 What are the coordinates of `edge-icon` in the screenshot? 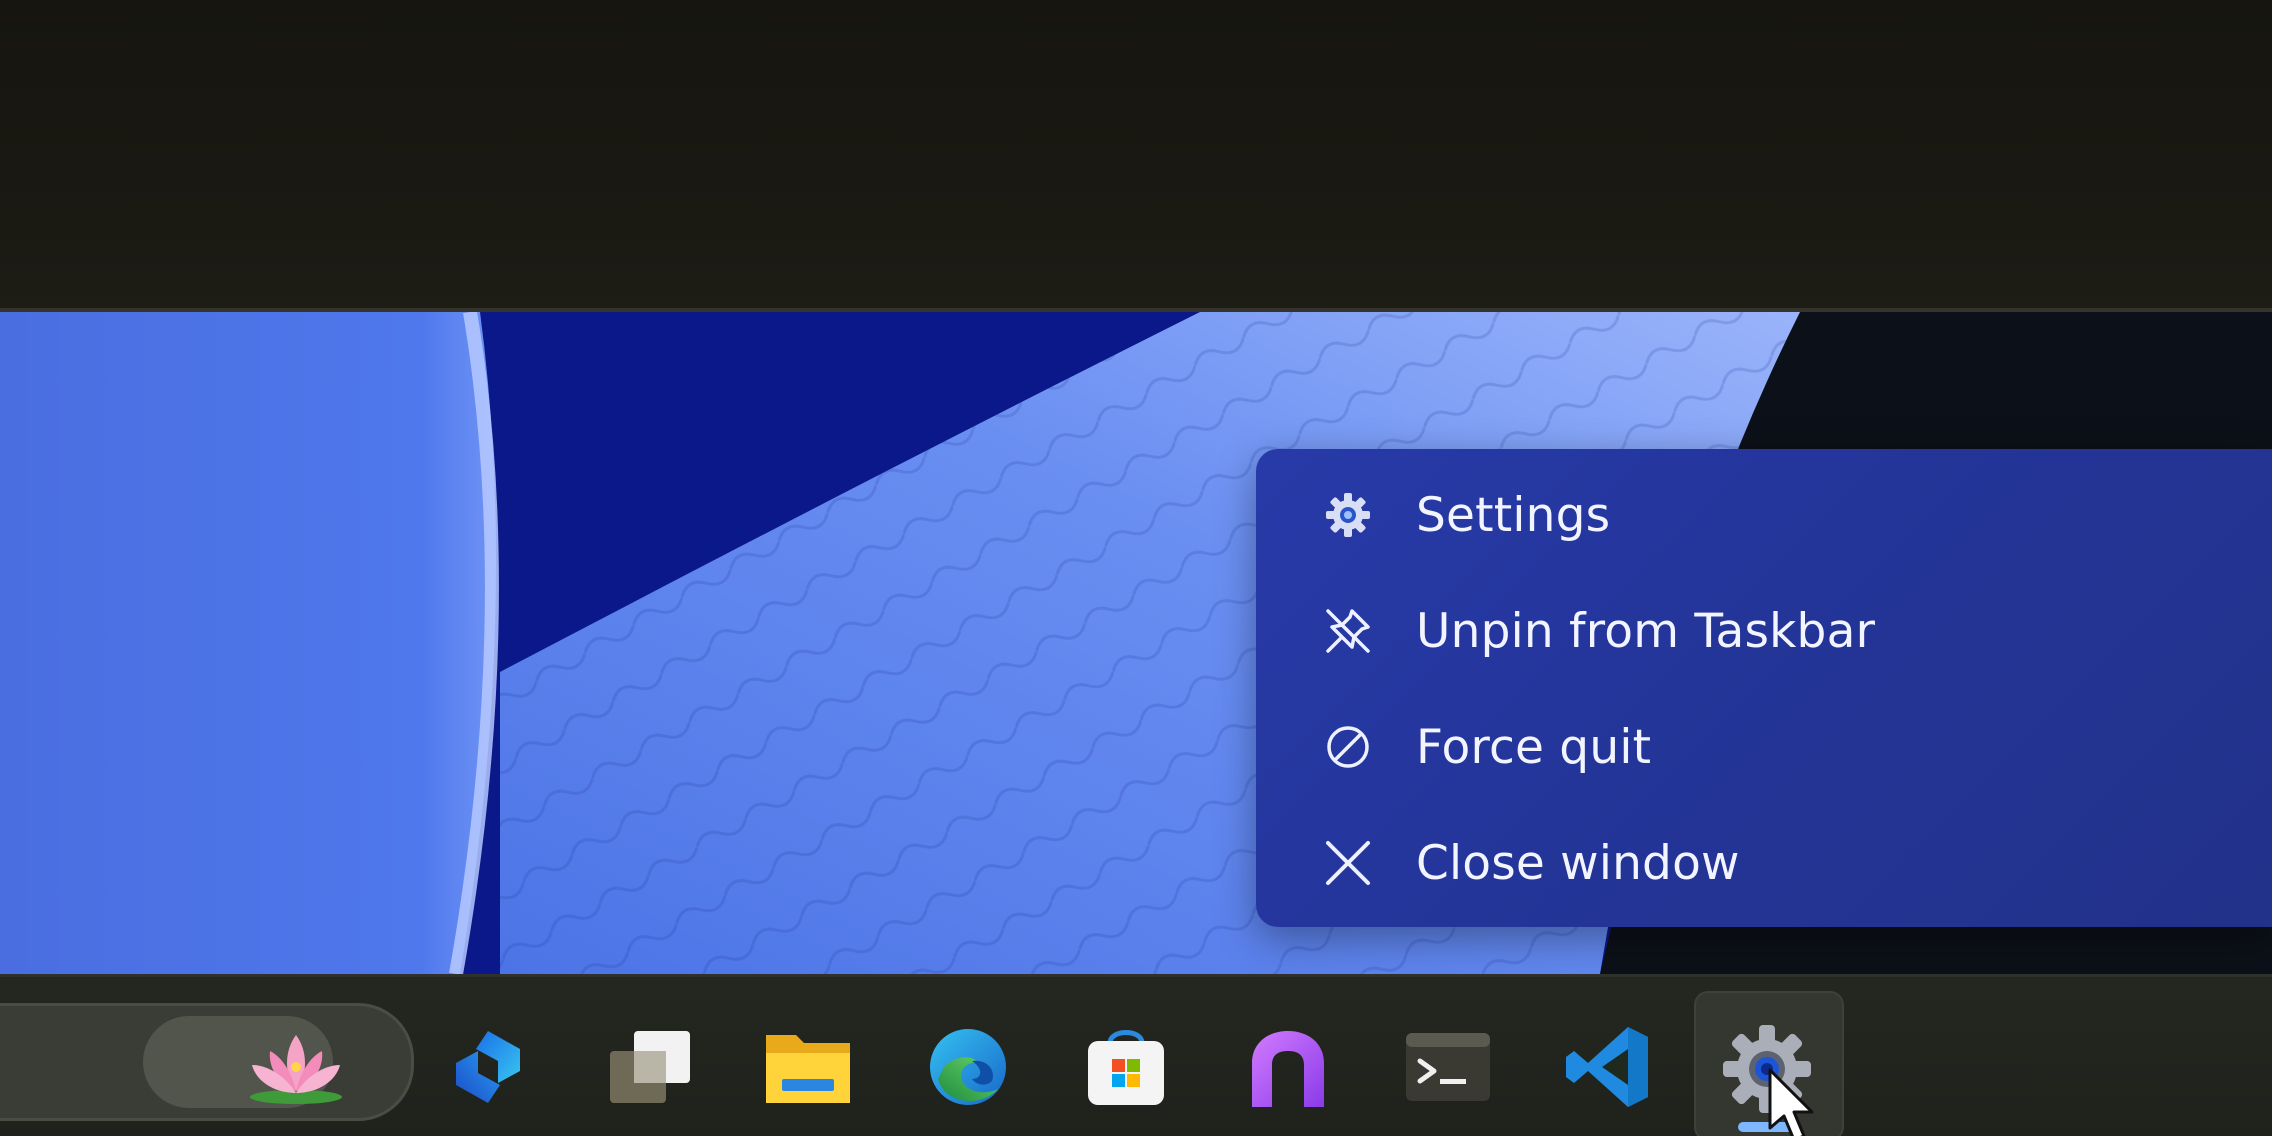 It's located at (968, 1067).